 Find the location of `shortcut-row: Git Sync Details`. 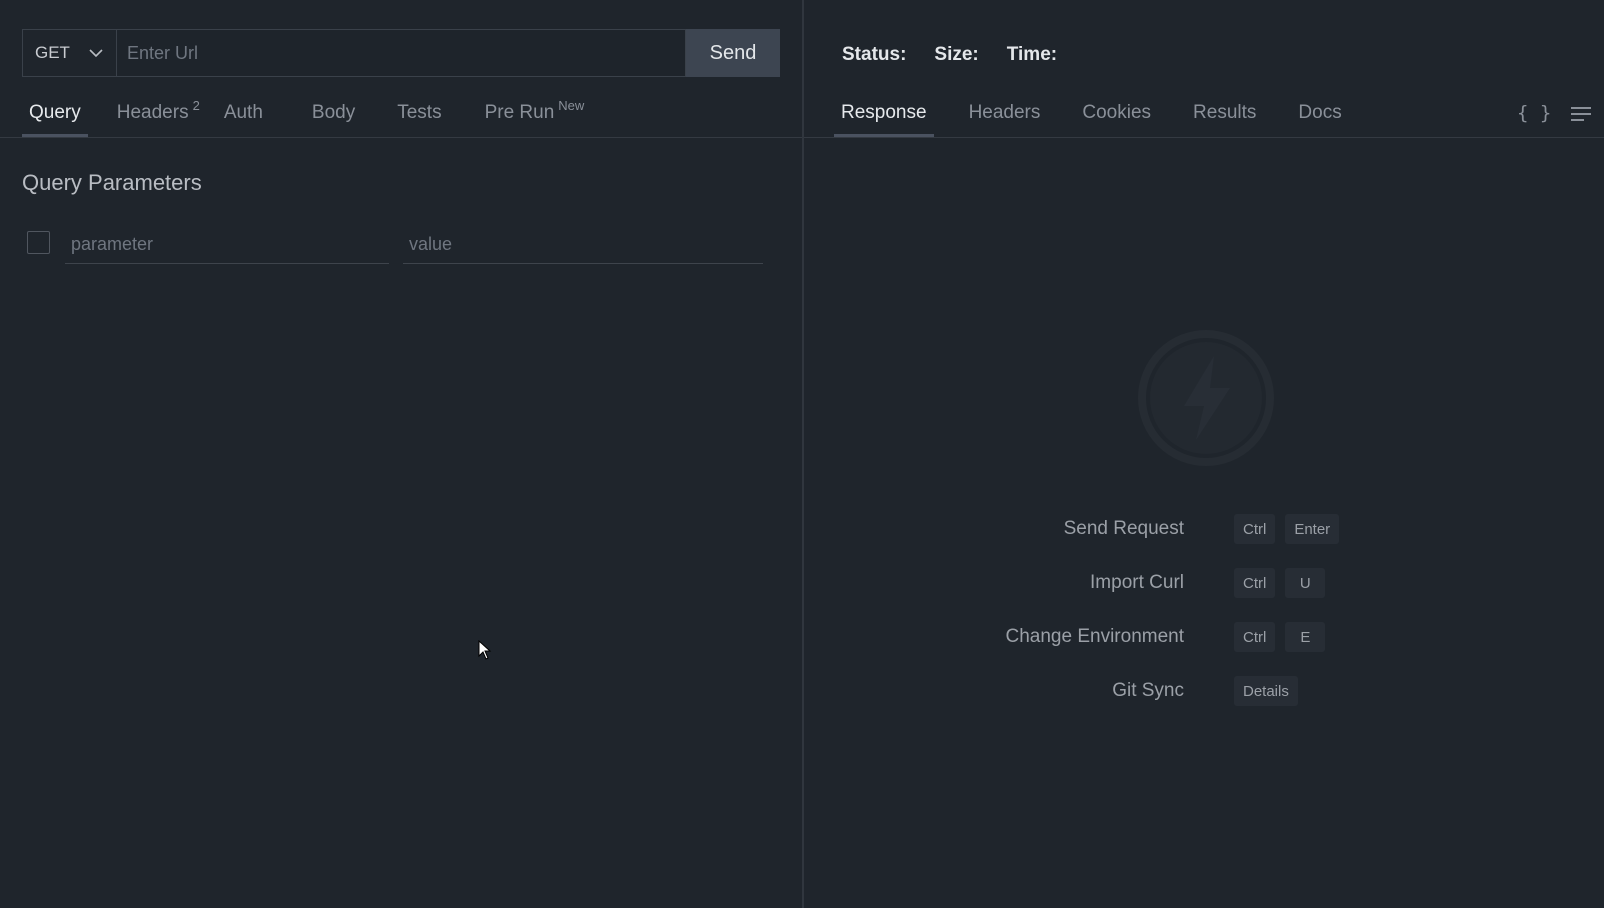

shortcut-row: Git Sync Details is located at coordinates (1204, 691).